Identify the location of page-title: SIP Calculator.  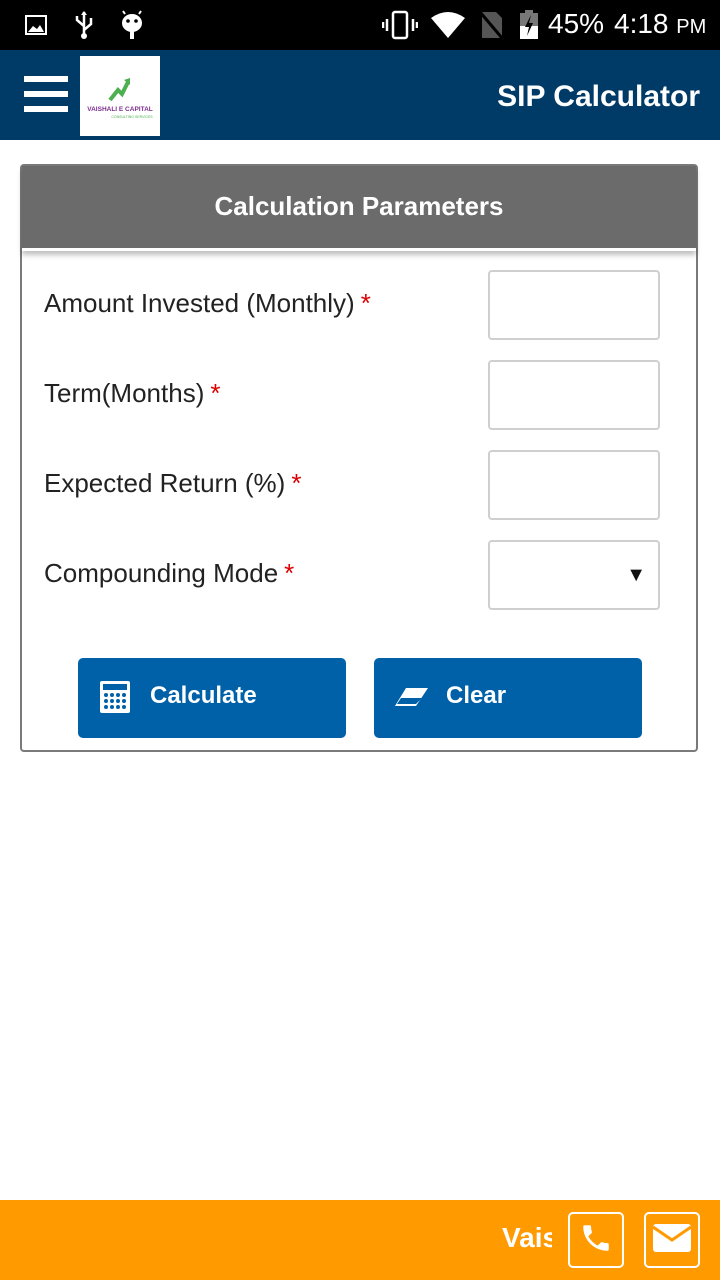
(598, 96).